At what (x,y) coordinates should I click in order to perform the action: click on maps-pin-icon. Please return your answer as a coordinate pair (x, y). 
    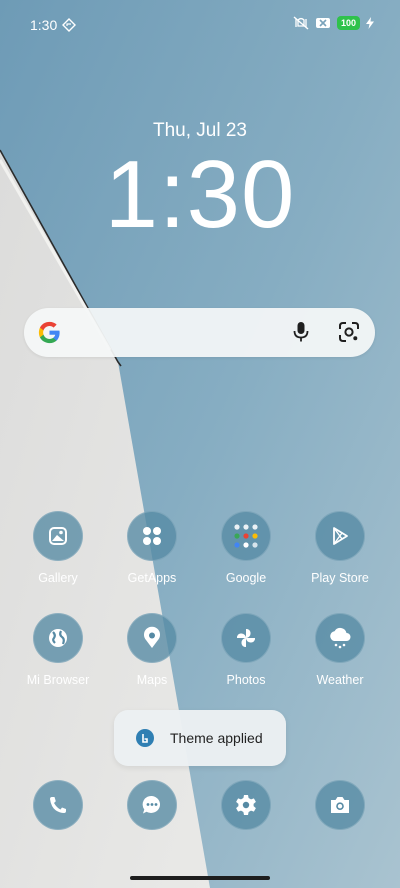
    Looking at the image, I should click on (152, 638).